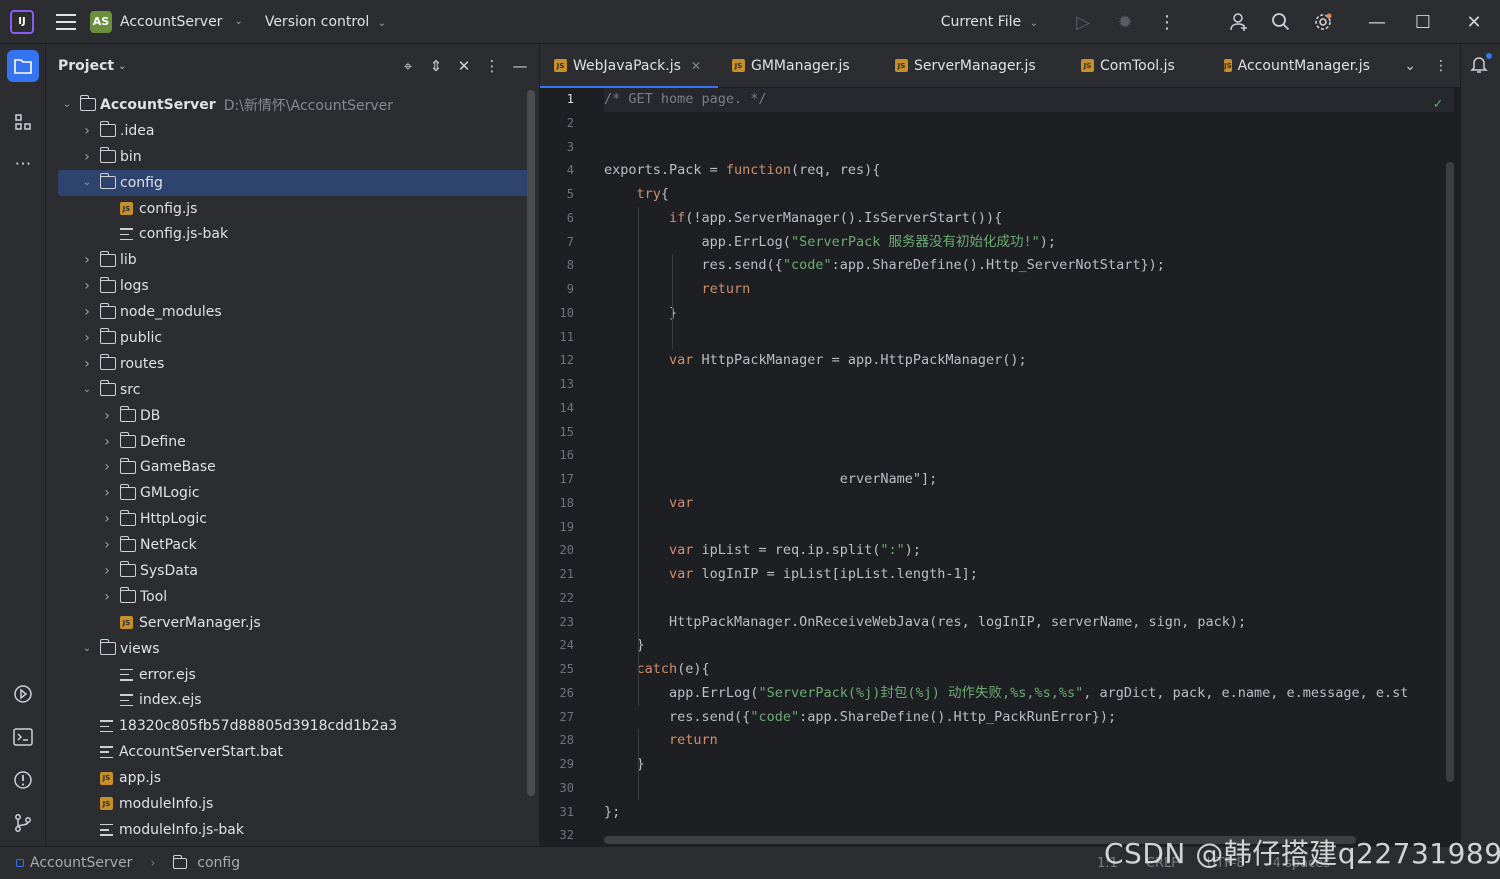  What do you see at coordinates (974, 66) in the screenshot?
I see `editor-tab: JS ServerManager.js` at bounding box center [974, 66].